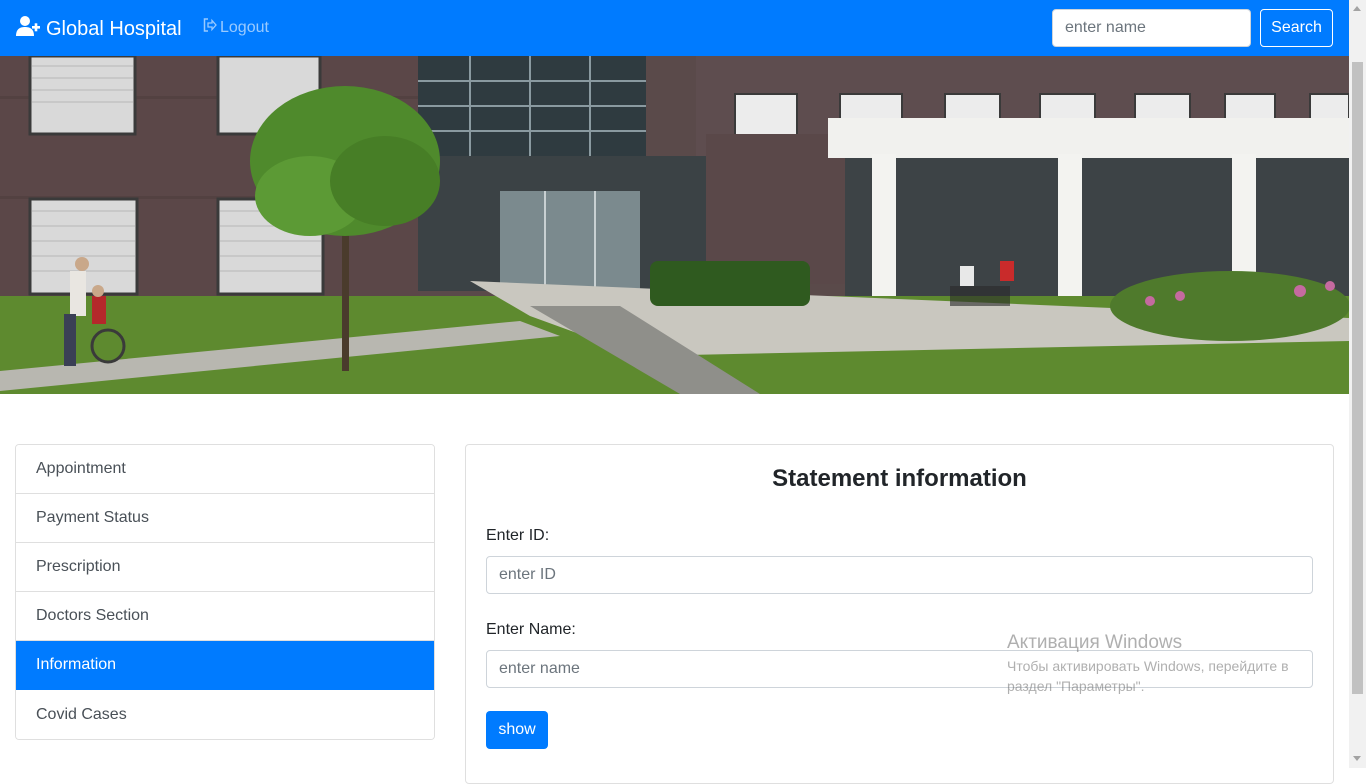 The width and height of the screenshot is (1366, 784). What do you see at coordinates (225, 665) in the screenshot?
I see `sidebar-item-information: Information` at bounding box center [225, 665].